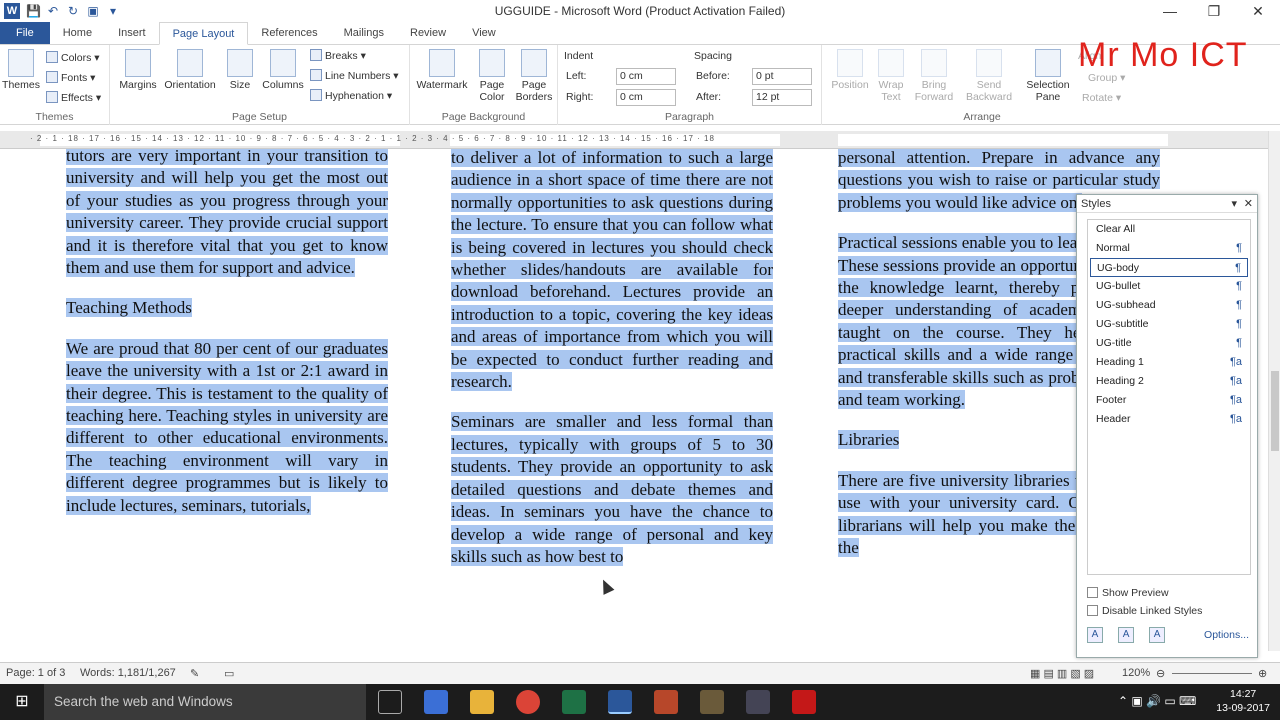 This screenshot has height=720, width=1280. I want to click on style-item-heading-2: Heading 2 ¶a, so click(1169, 381).